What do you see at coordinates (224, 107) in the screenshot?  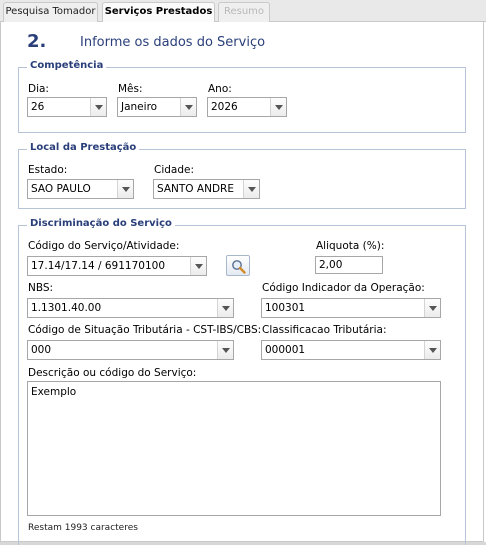 I see `ano-value: 2026` at bounding box center [224, 107].